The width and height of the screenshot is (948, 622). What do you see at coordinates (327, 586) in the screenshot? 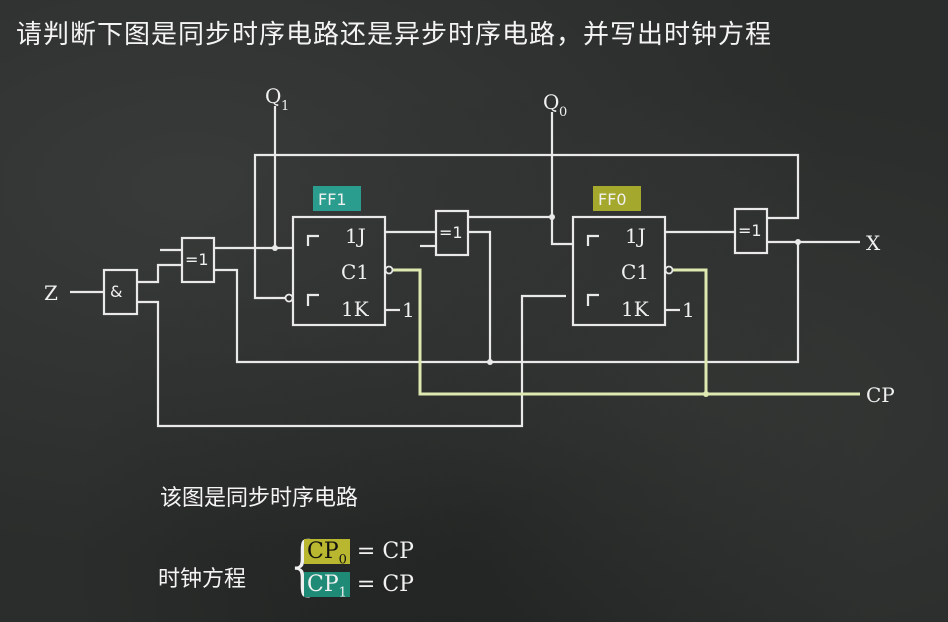
I see `cp1-highlight: CP1` at bounding box center [327, 586].